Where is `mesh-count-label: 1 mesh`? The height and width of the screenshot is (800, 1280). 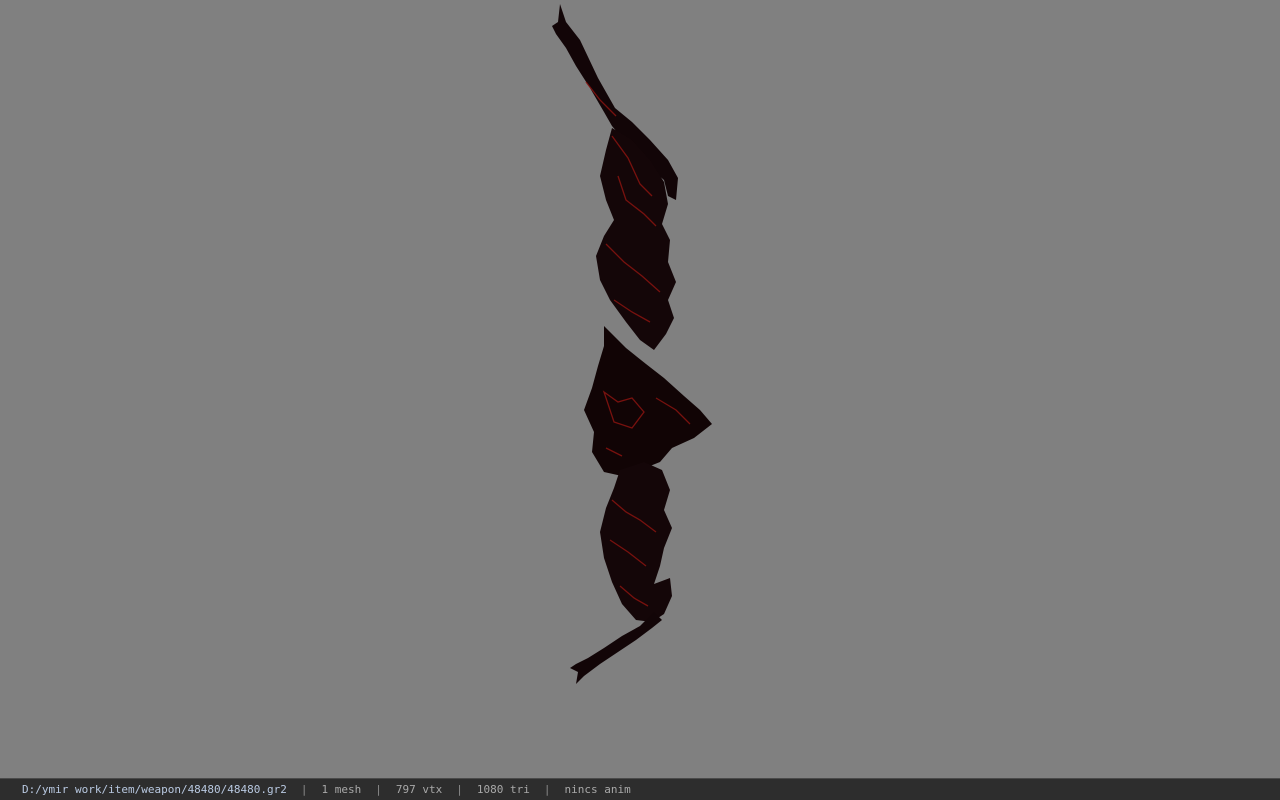
mesh-count-label: 1 mesh is located at coordinates (341, 789).